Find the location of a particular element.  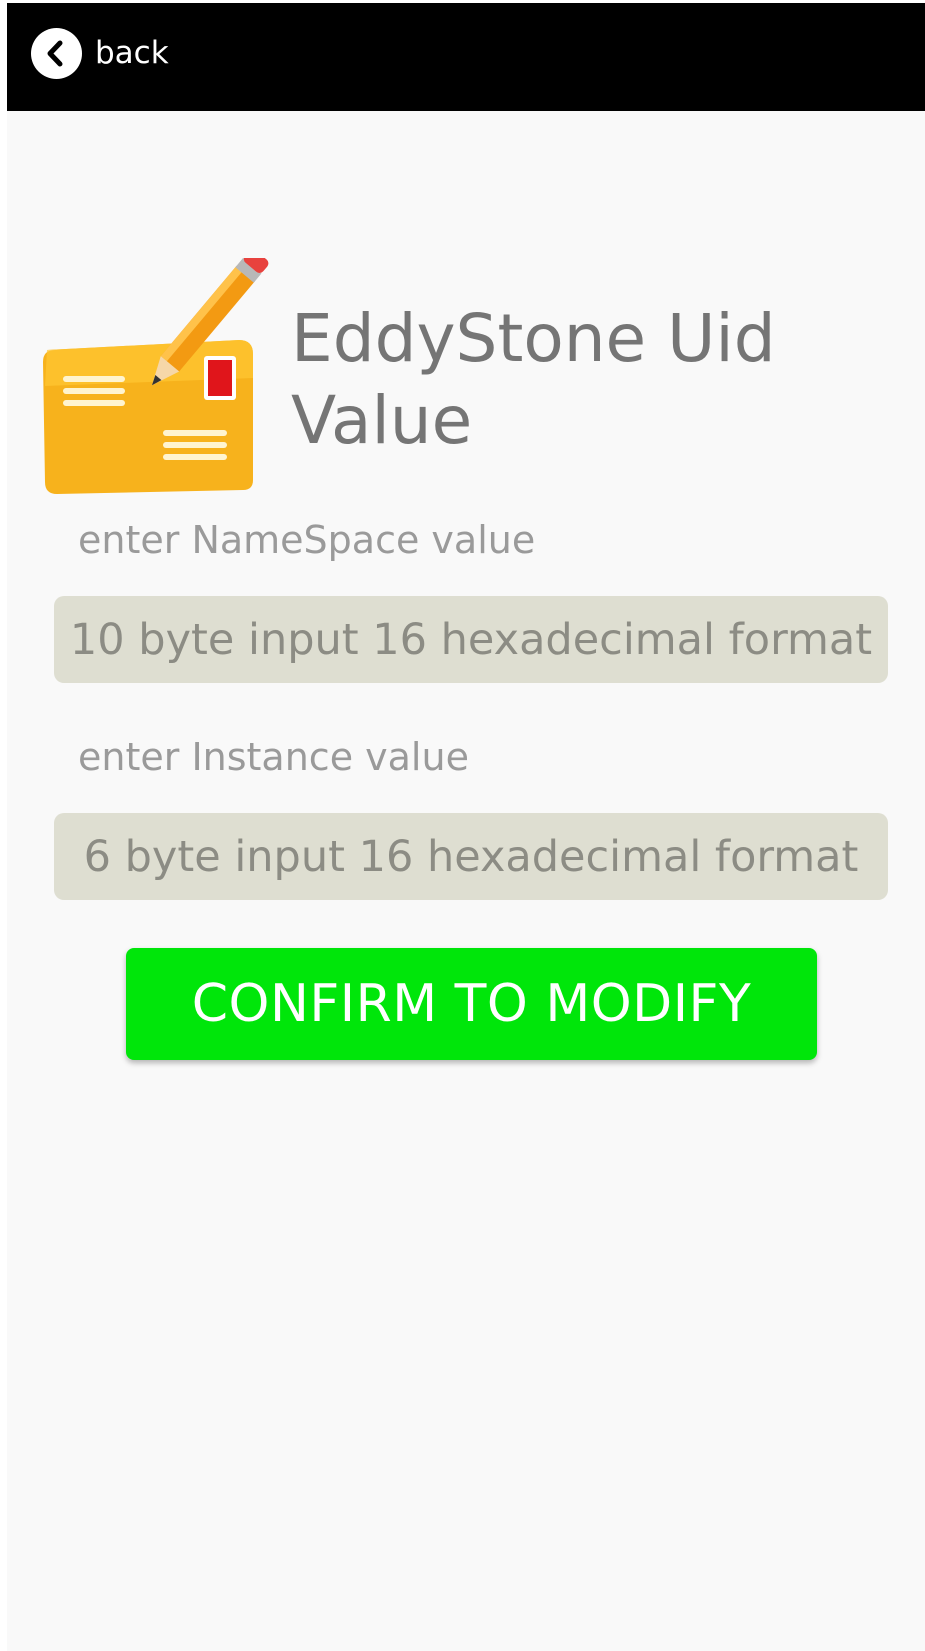

mail-edit-icon is located at coordinates (154, 373).